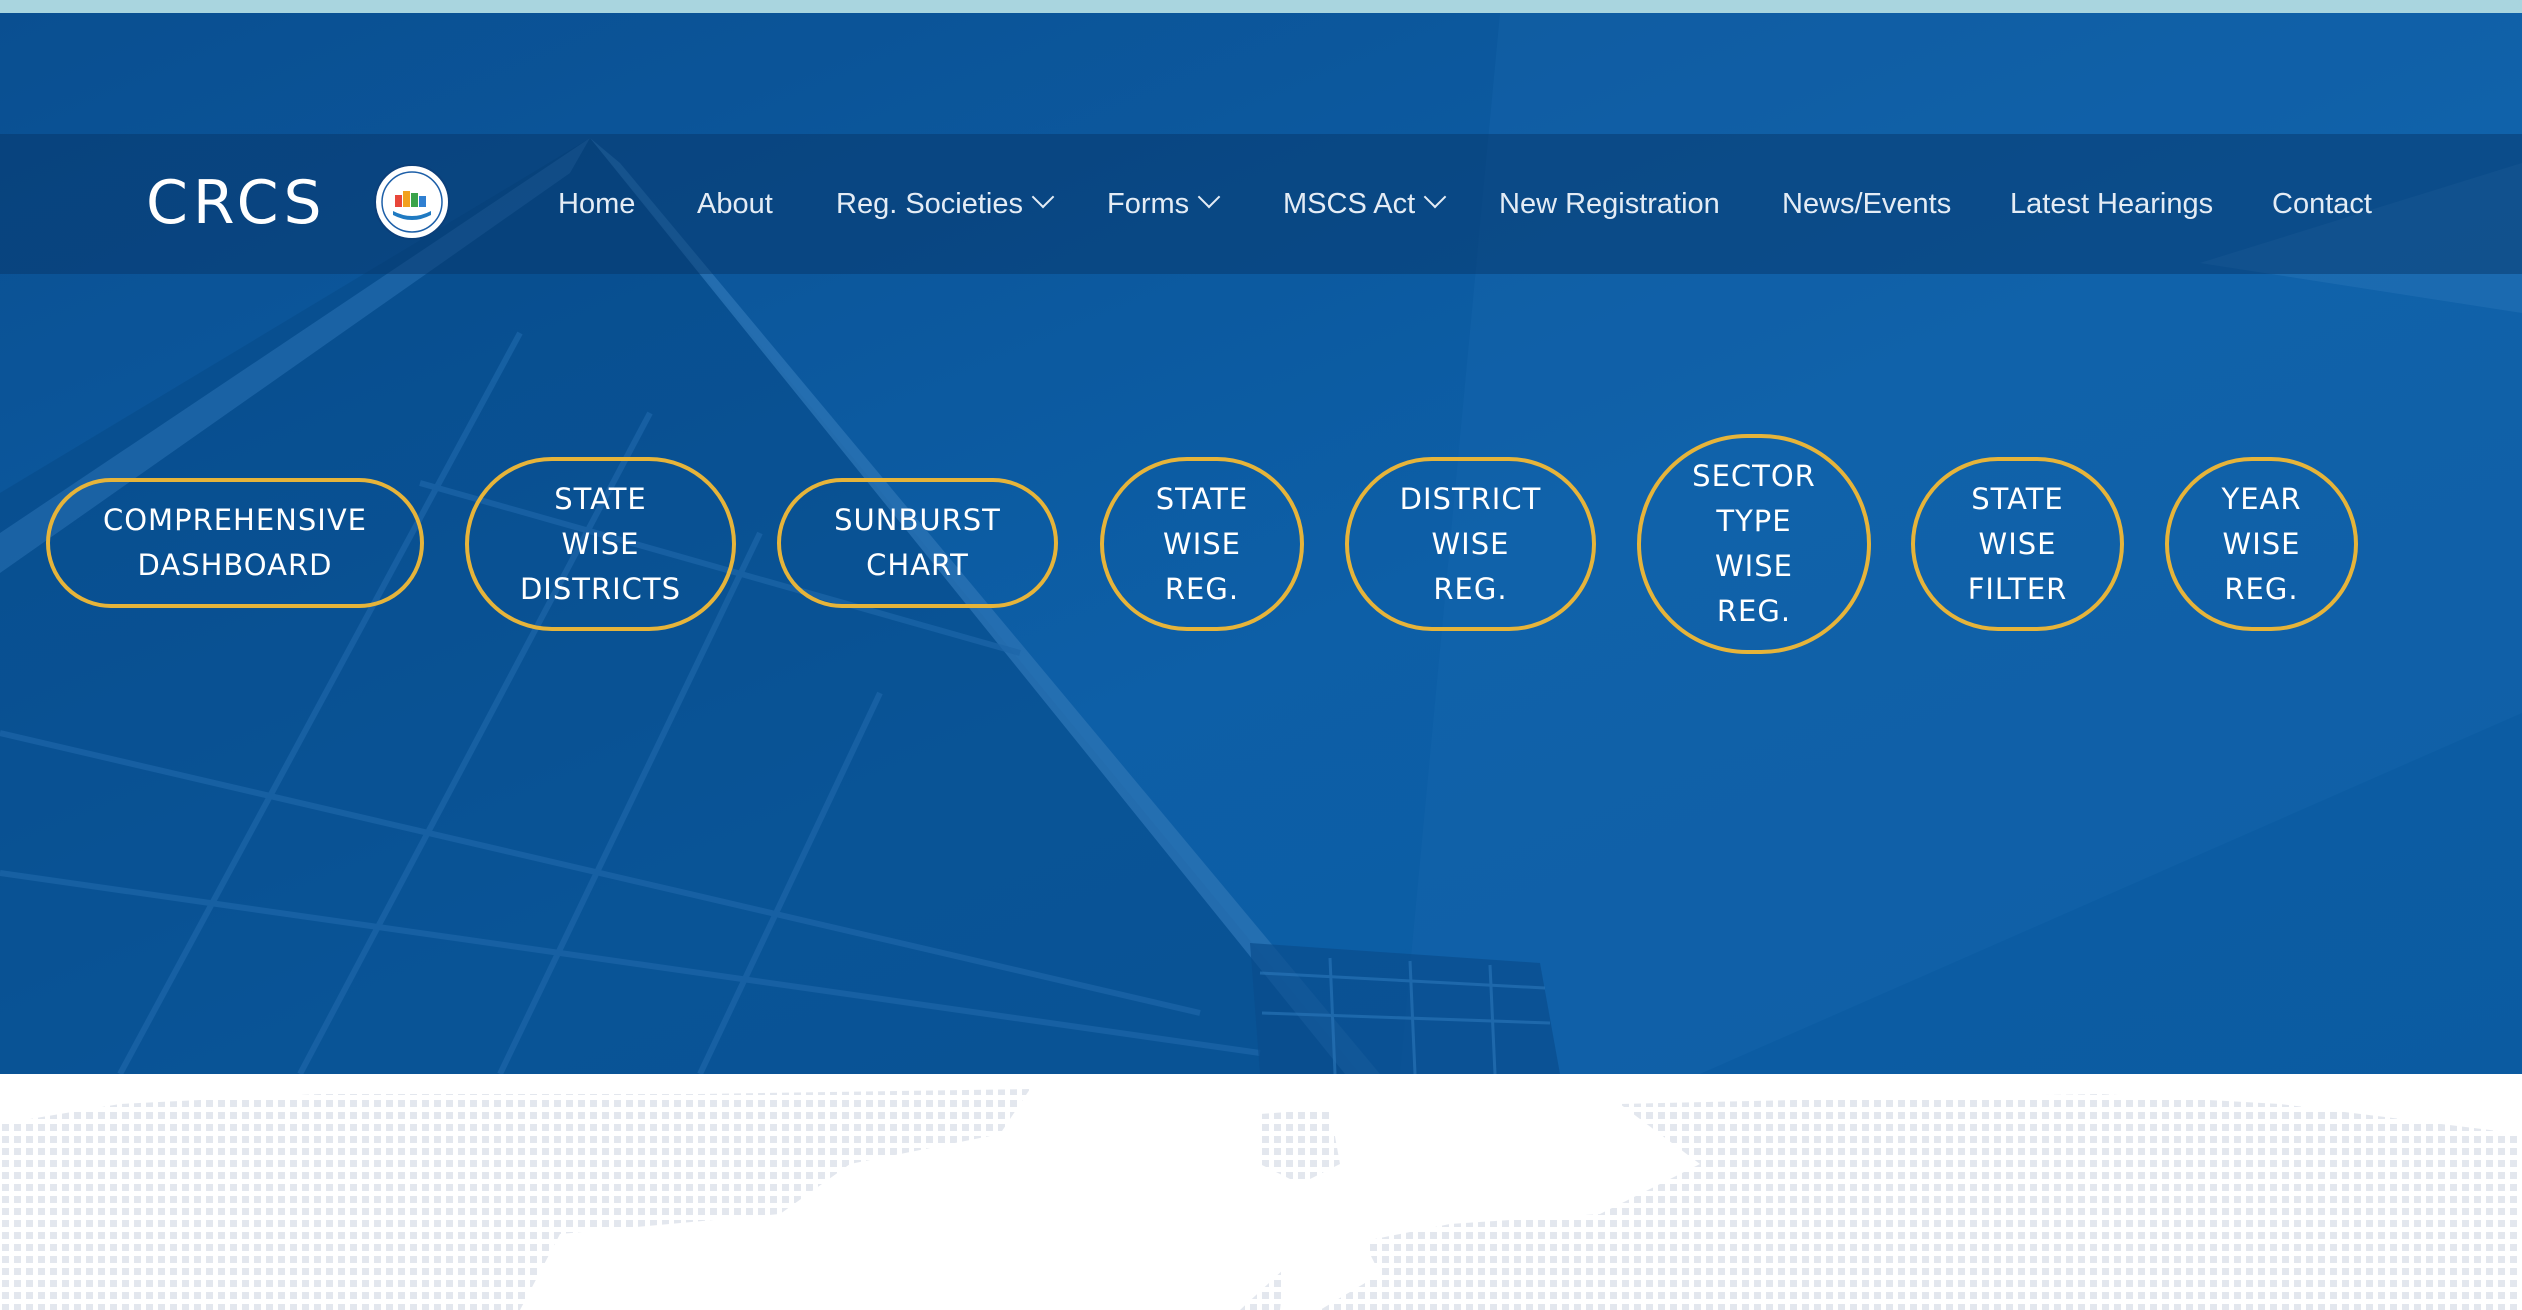 This screenshot has width=2522, height=1310. I want to click on nav-news-events: News/Events, so click(1866, 205).